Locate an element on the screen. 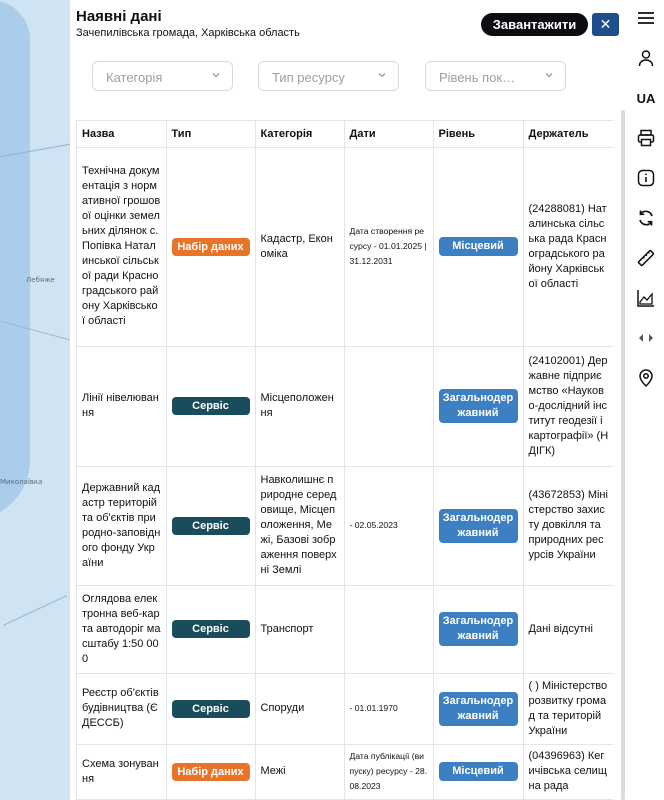  category-filter-placeholder: Категорія is located at coordinates (134, 77).